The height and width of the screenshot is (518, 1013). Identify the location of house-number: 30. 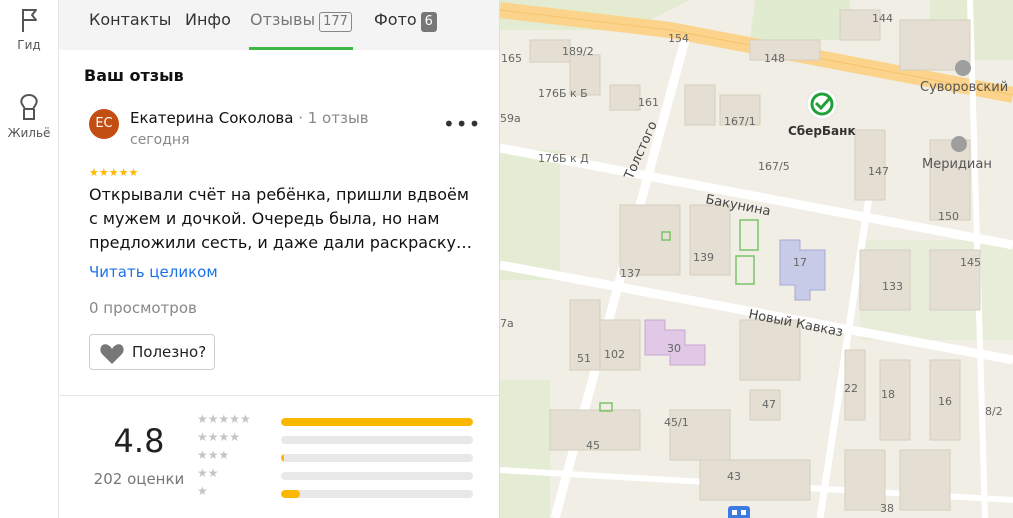
(674, 348).